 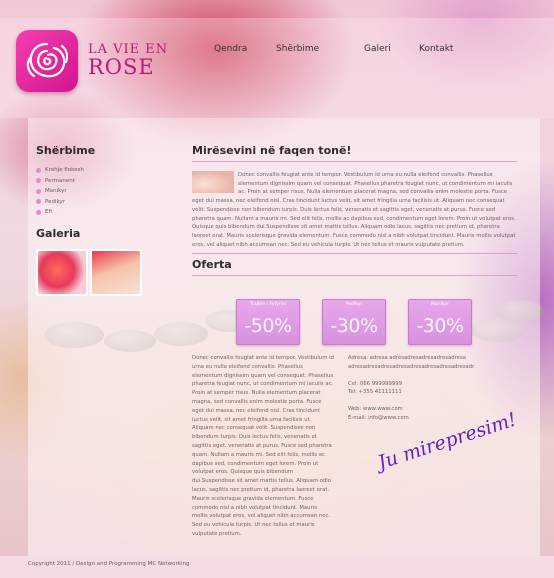 What do you see at coordinates (213, 182) in the screenshot?
I see `welcome-image` at bounding box center [213, 182].